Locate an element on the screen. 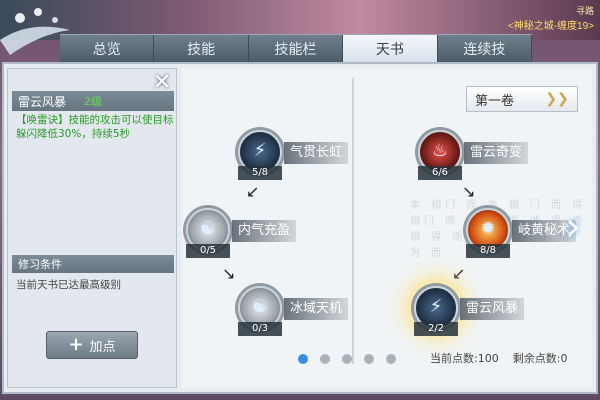  page-indicator is located at coordinates (347, 359).